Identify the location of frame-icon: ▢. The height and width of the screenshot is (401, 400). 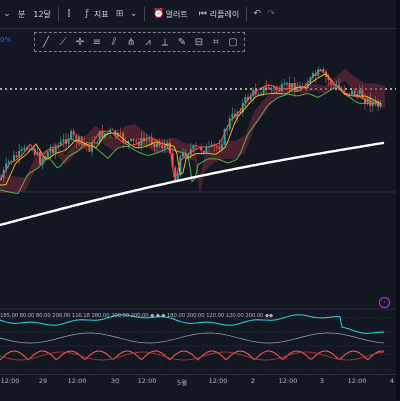
(233, 42).